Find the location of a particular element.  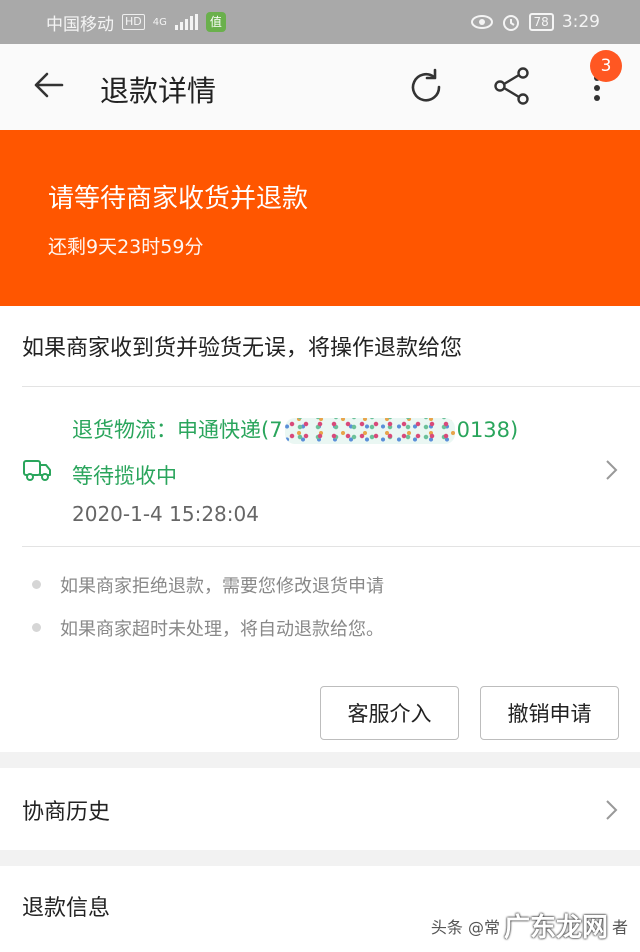

carrier-name: 中国移动 is located at coordinates (80, 24).